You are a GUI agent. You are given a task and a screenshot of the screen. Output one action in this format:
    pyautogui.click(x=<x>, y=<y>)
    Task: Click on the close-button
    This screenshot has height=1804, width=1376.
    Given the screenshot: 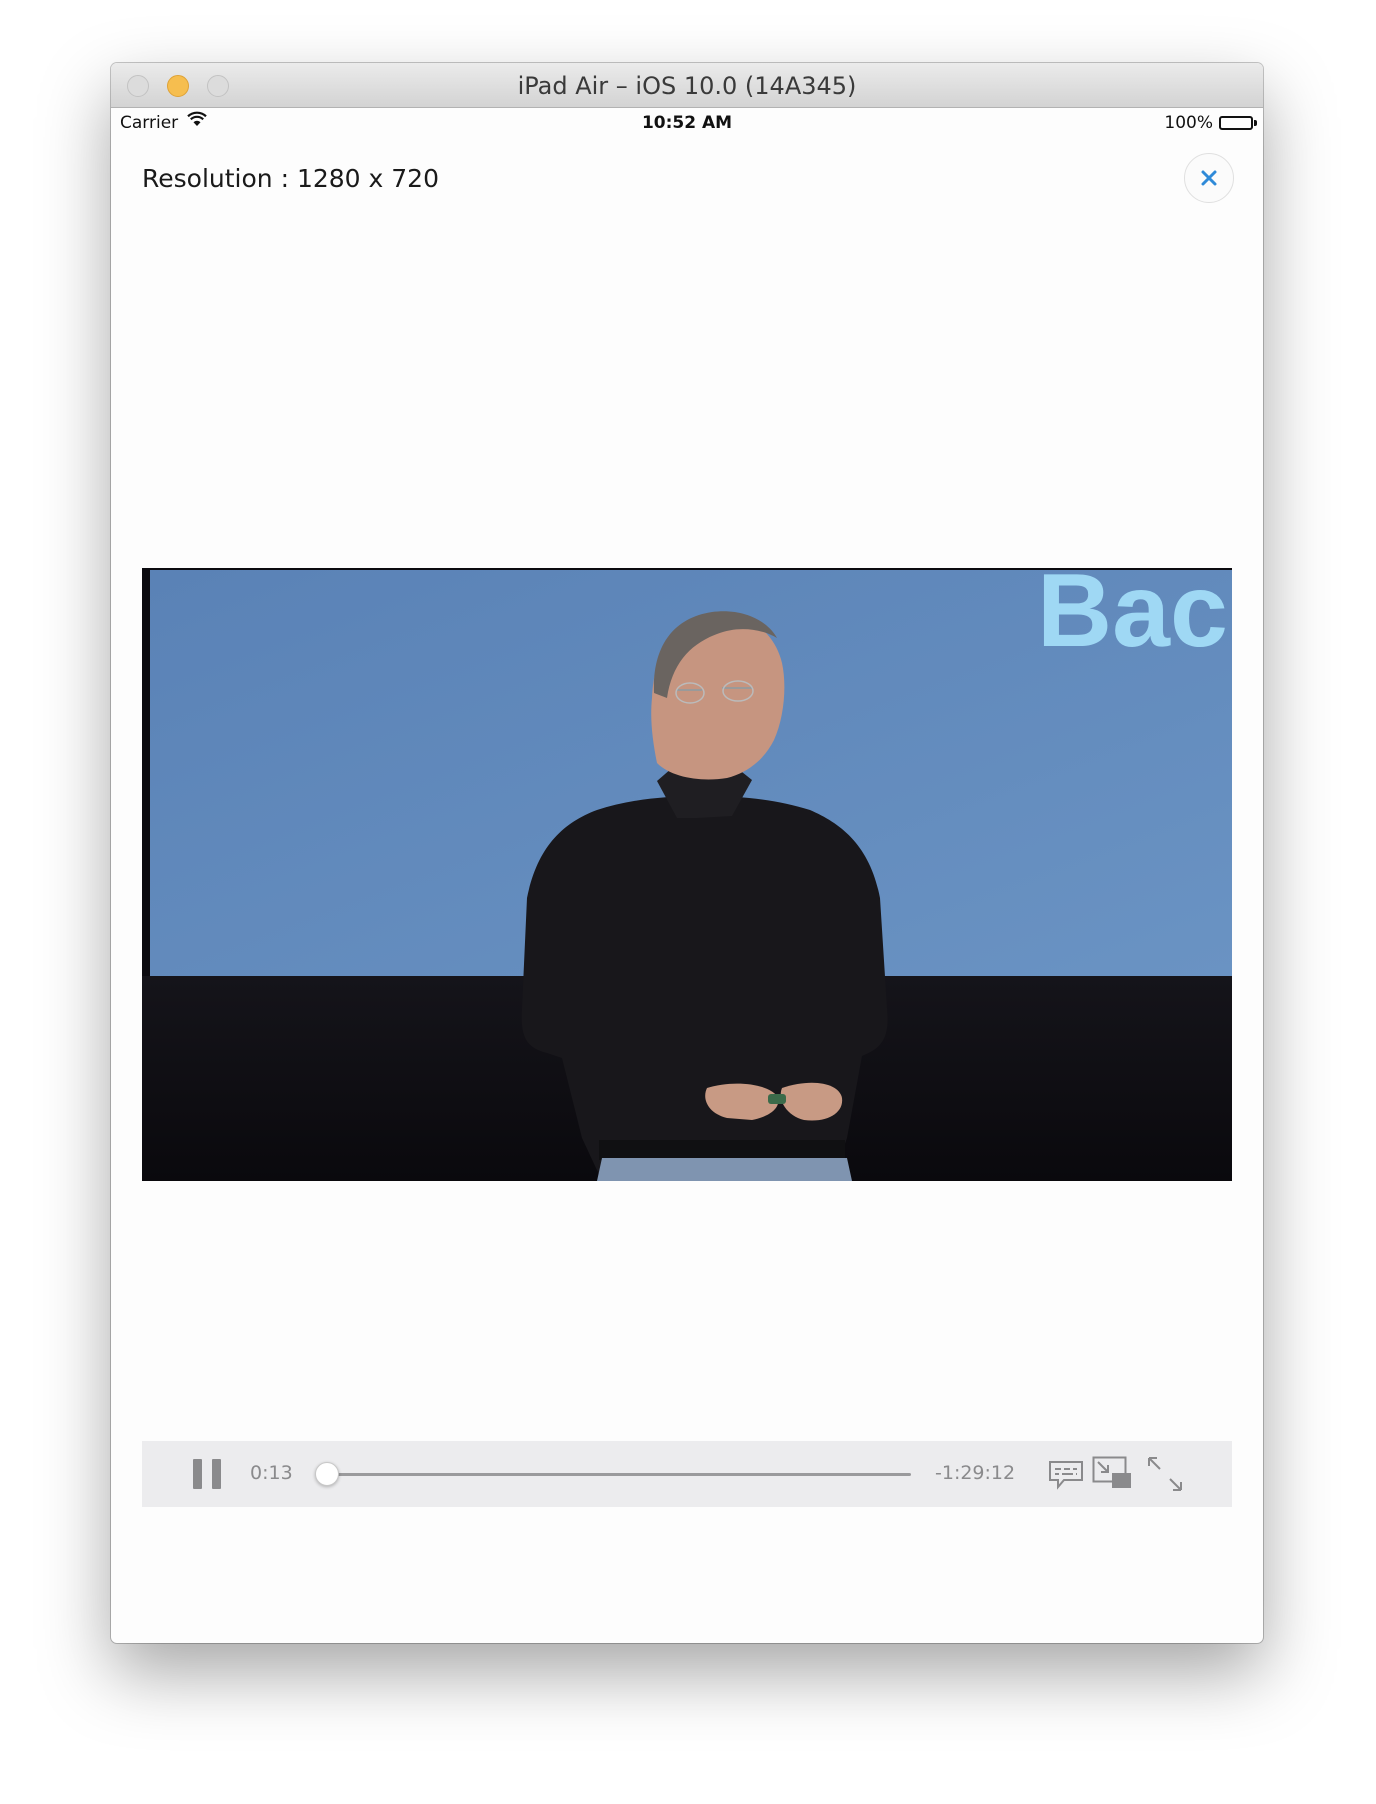 What is the action you would take?
    pyautogui.click(x=1209, y=178)
    